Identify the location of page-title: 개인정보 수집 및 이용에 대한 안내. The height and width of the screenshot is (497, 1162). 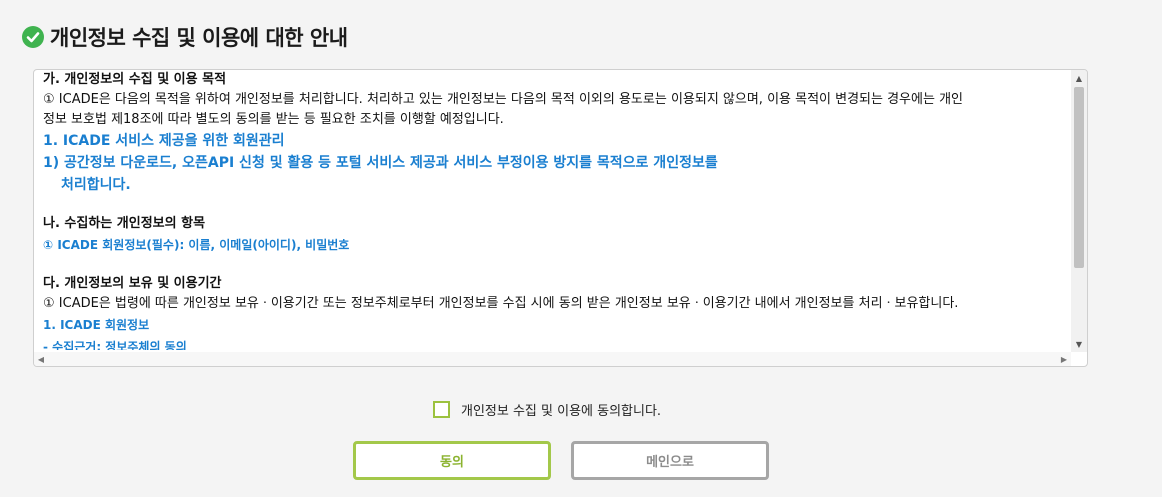
(199, 38).